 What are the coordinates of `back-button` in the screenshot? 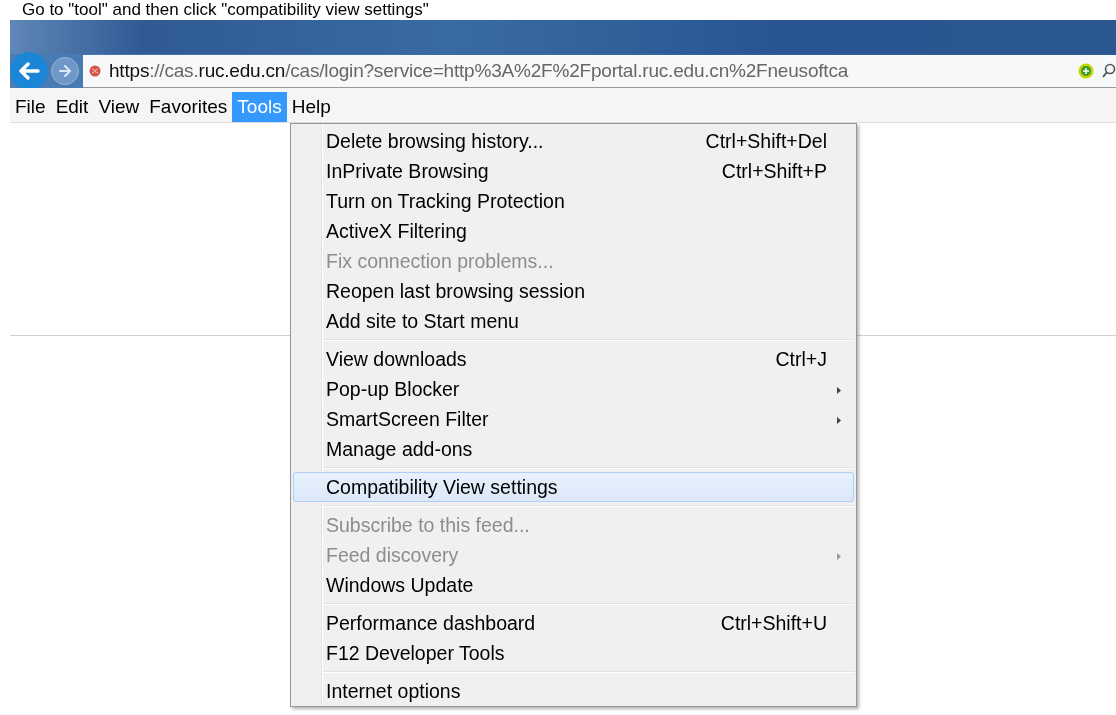 It's located at (29, 71).